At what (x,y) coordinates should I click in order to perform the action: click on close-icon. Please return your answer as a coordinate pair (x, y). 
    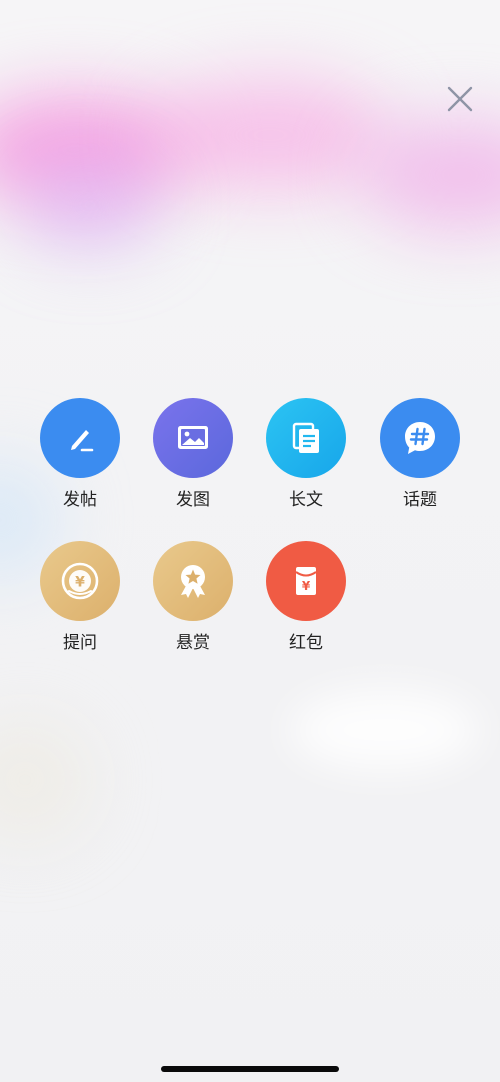
    Looking at the image, I should click on (460, 99).